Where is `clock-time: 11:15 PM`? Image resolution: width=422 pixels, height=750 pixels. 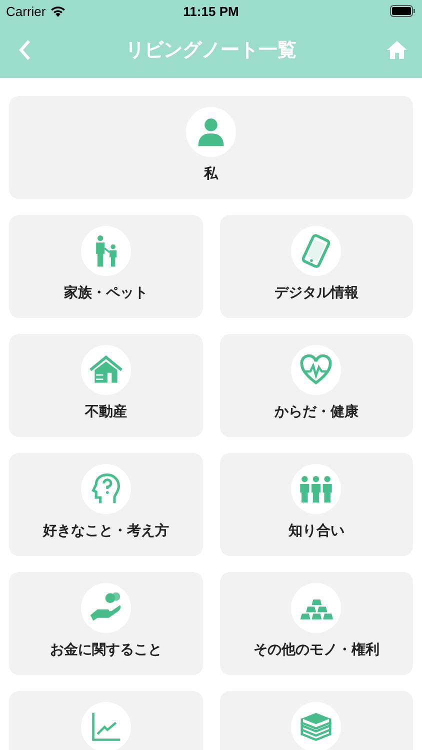 clock-time: 11:15 PM is located at coordinates (211, 11).